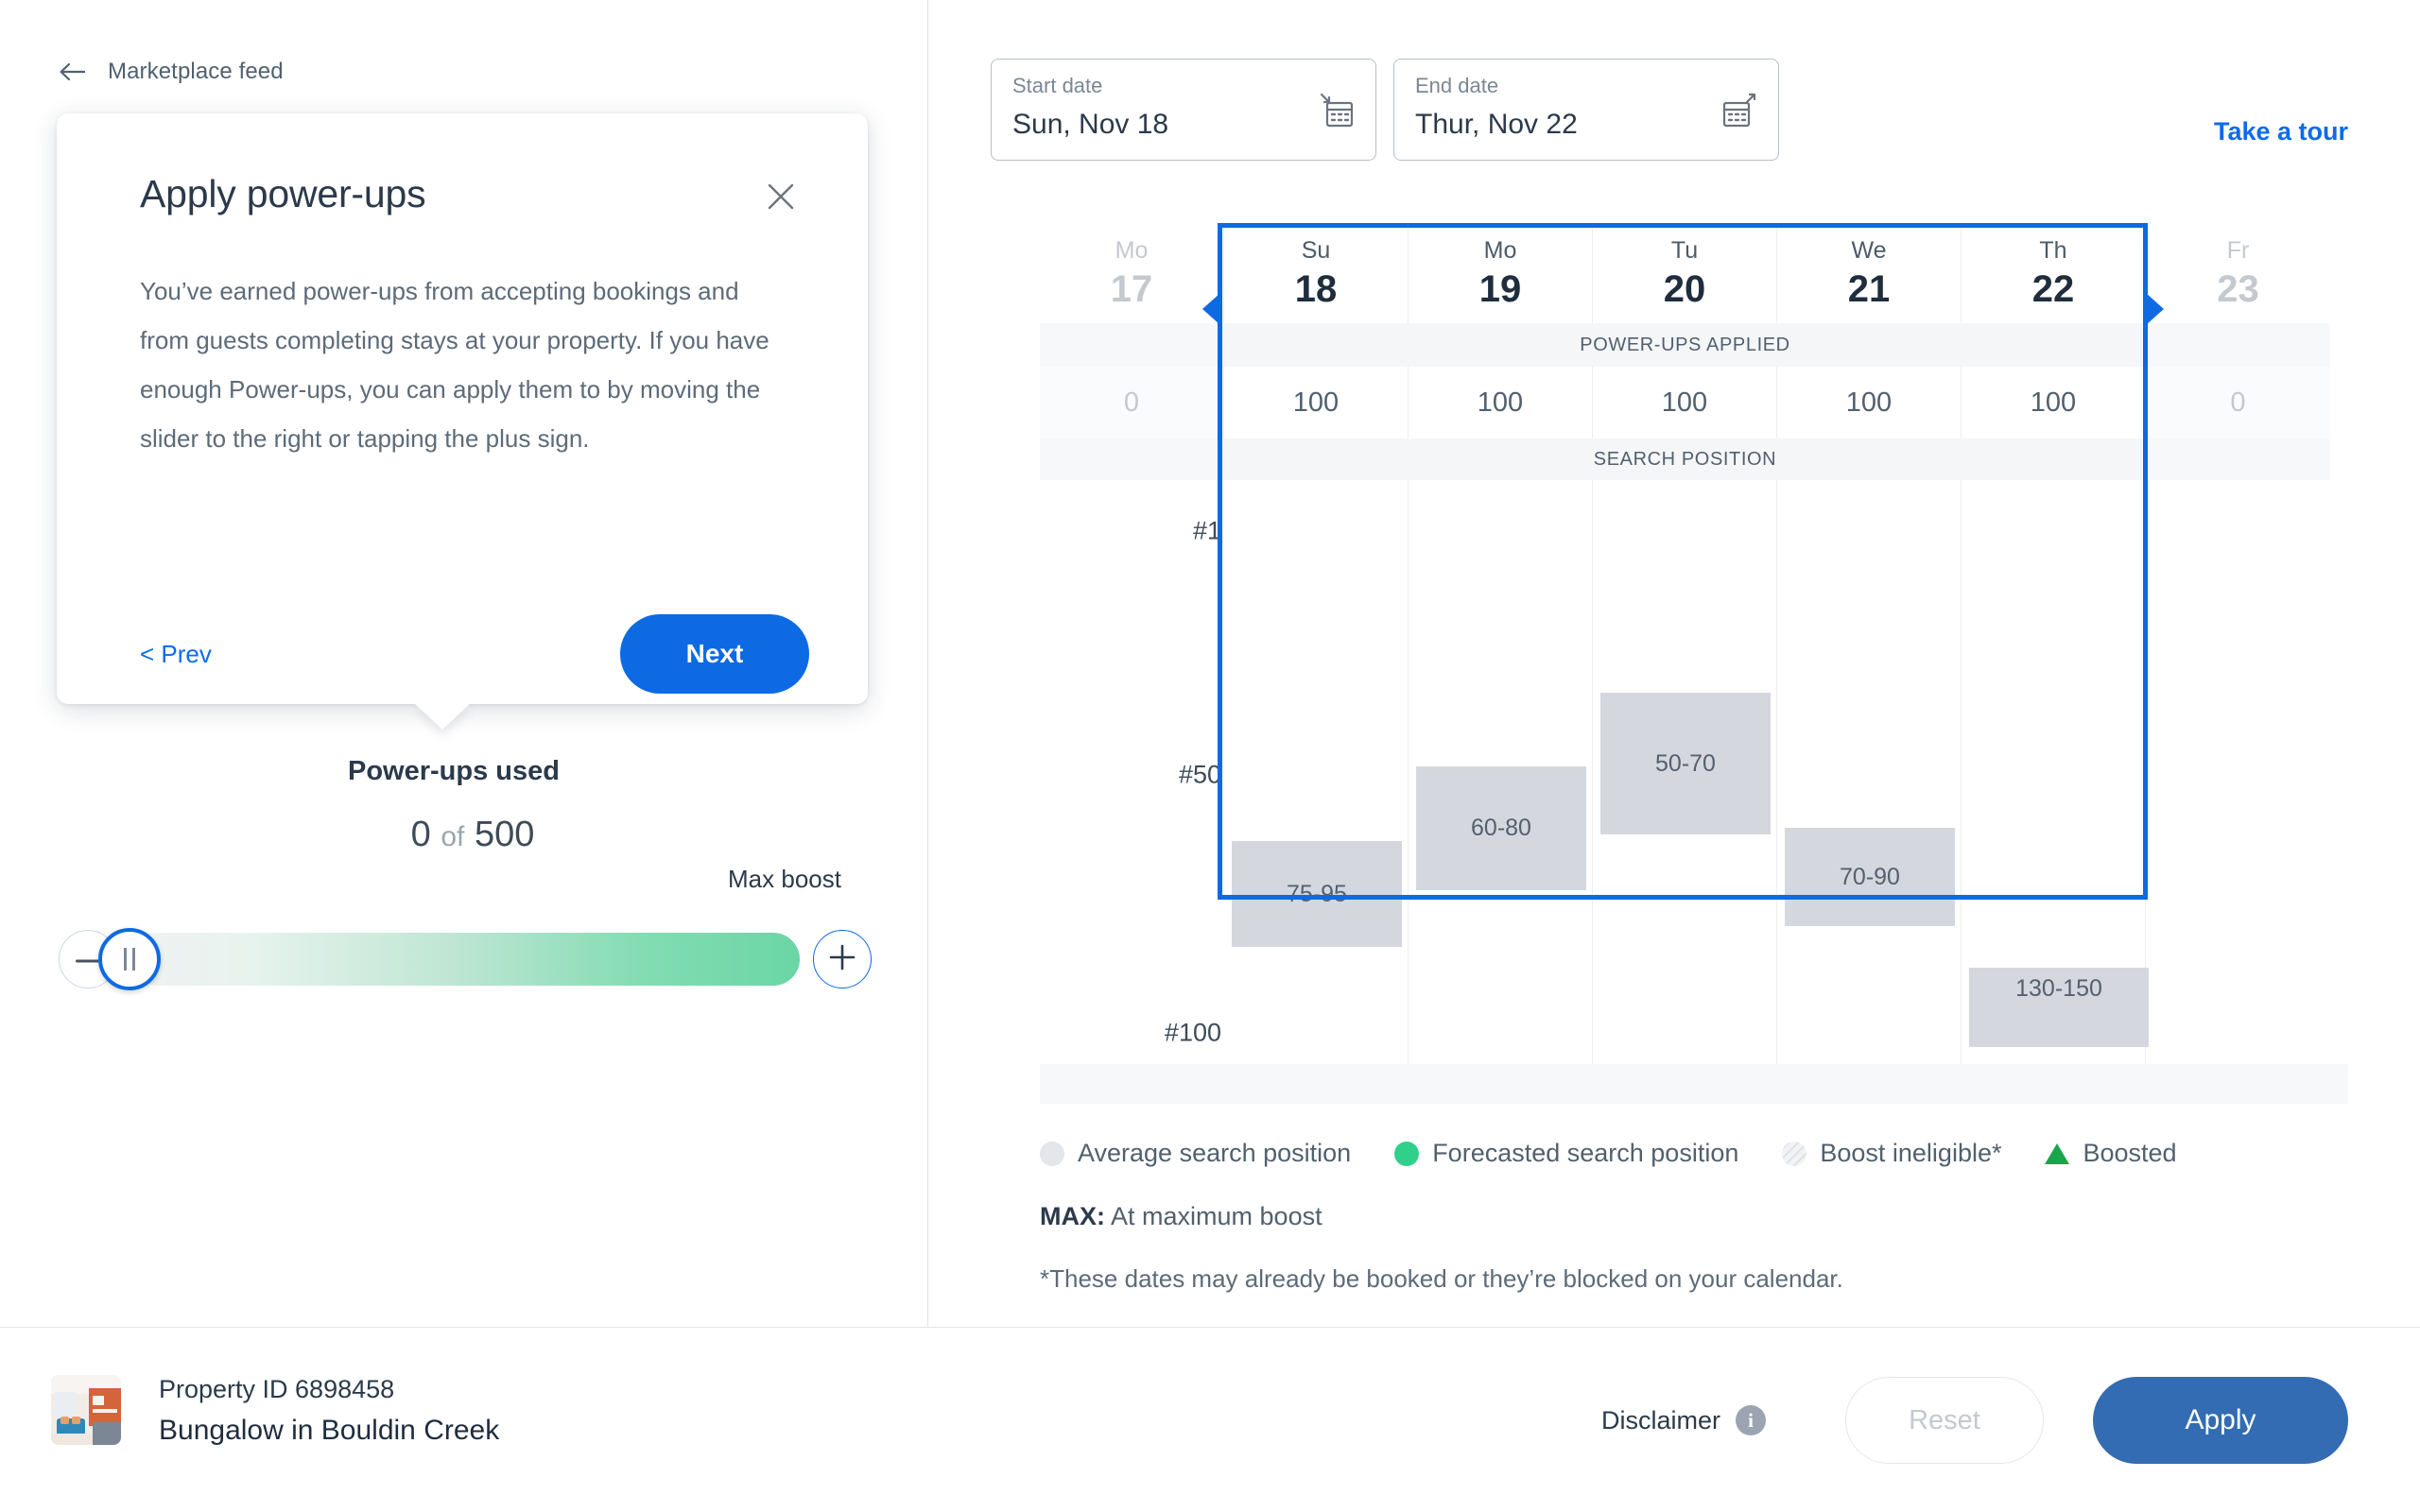 The image size is (2420, 1512). What do you see at coordinates (1457, 85) in the screenshot?
I see `end-date-label: End date` at bounding box center [1457, 85].